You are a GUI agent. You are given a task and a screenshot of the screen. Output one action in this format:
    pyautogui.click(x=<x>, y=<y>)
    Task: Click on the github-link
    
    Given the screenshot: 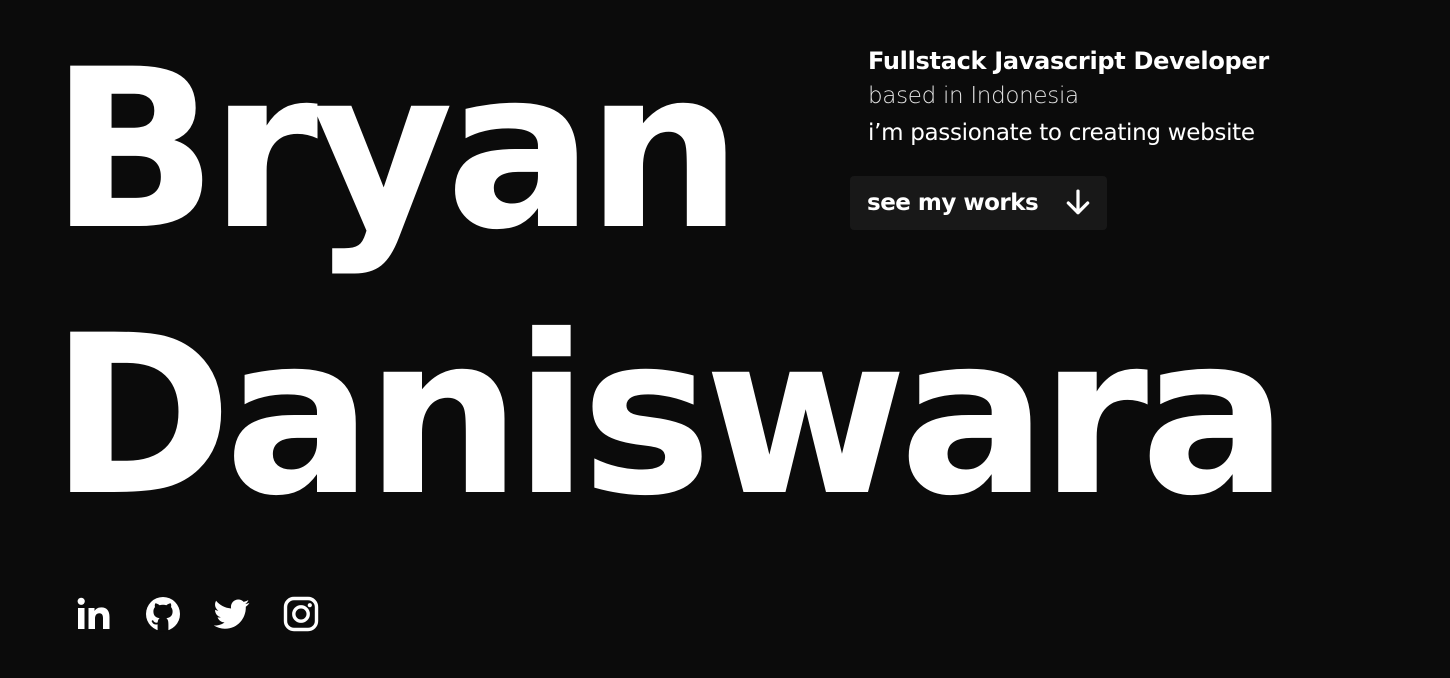 What is the action you would take?
    pyautogui.click(x=163, y=614)
    